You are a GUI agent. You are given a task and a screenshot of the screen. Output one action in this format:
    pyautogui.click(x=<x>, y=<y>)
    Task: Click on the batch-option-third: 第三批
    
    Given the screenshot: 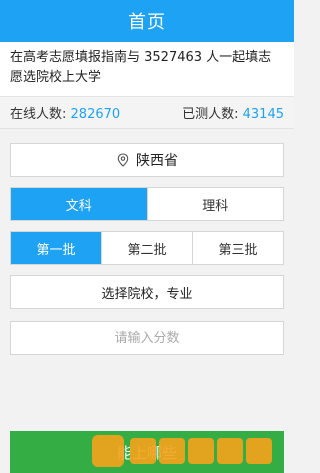 What is the action you would take?
    pyautogui.click(x=237, y=248)
    